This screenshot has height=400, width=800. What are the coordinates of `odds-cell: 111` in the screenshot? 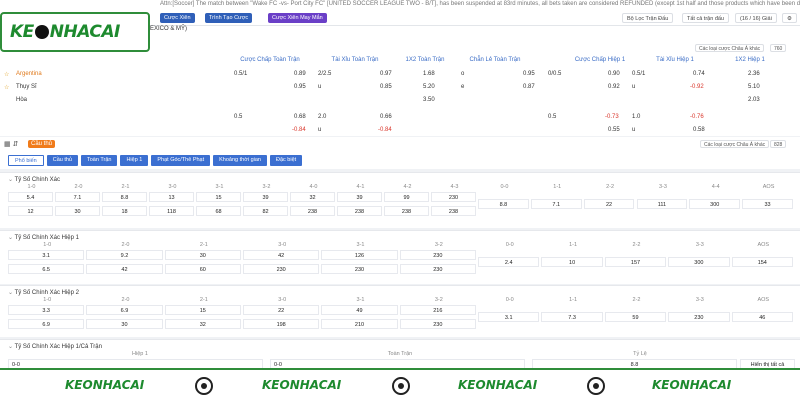 It's located at (662, 204).